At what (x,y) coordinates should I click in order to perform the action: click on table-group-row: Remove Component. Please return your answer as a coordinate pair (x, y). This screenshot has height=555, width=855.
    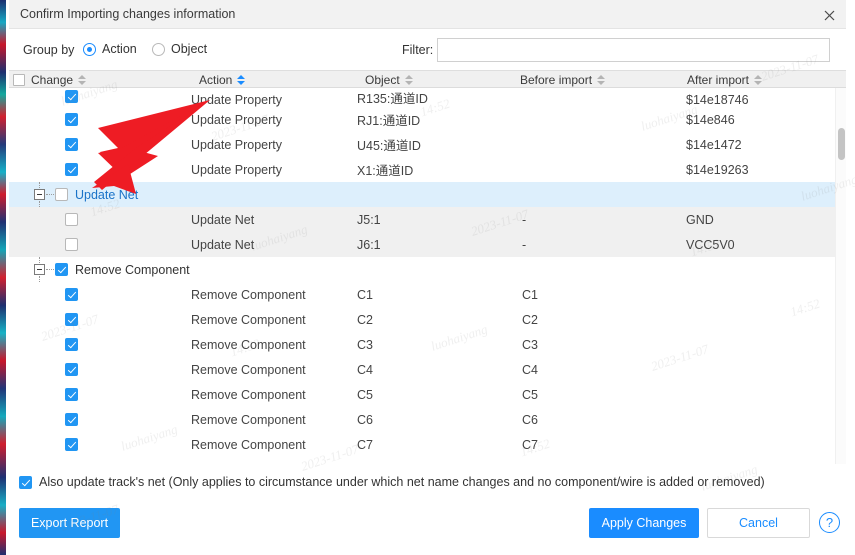
    Looking at the image, I should click on (427, 269).